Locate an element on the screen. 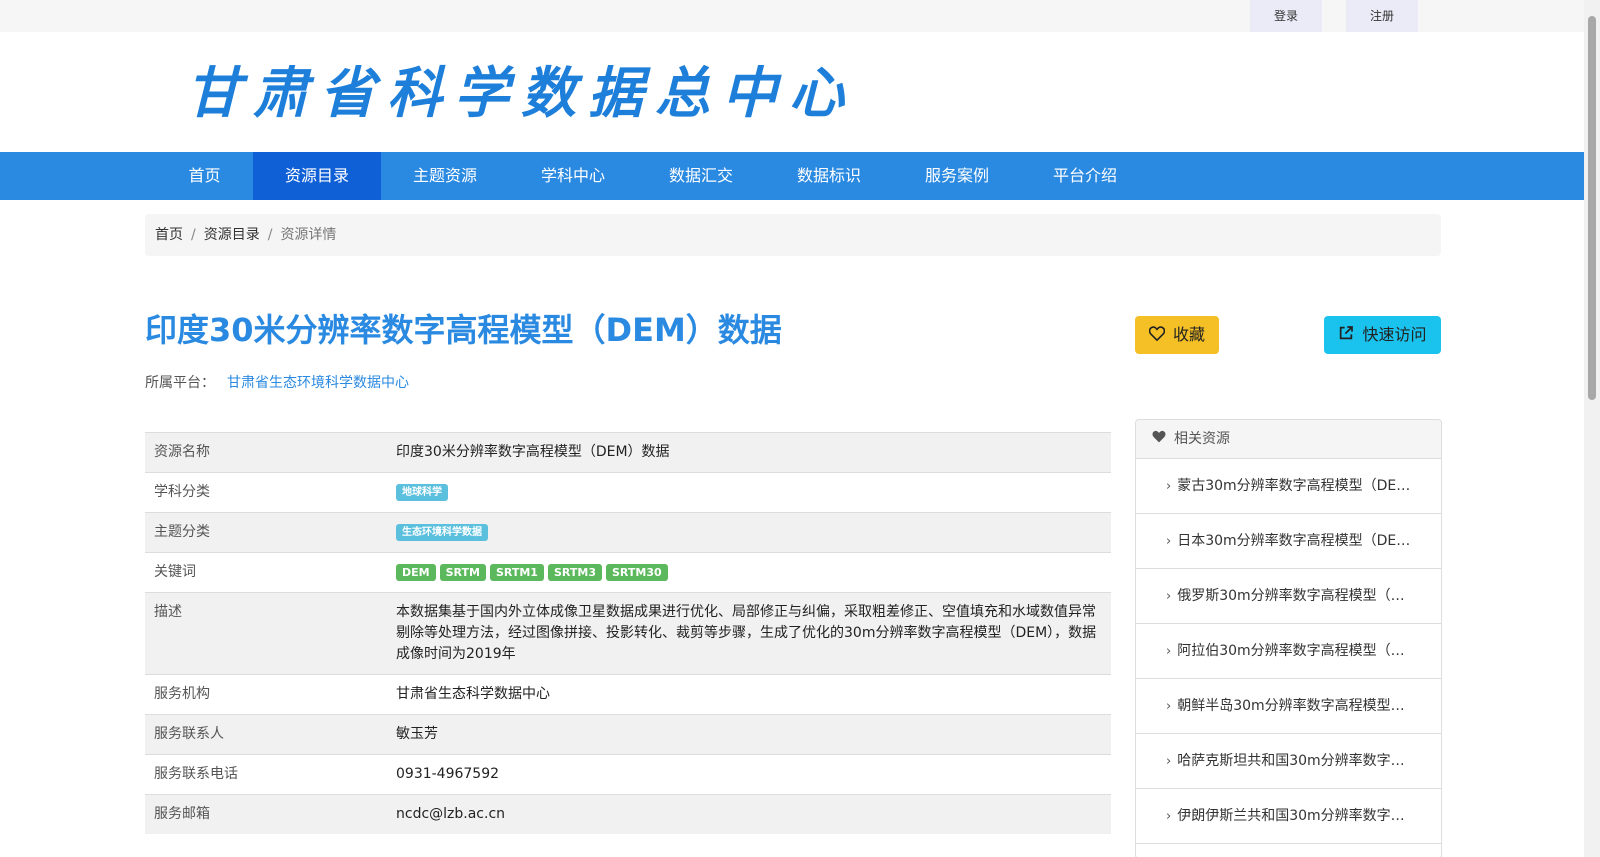 This screenshot has height=857, width=1600. table-row: 主题分类 生态环境科学数据 is located at coordinates (628, 532).